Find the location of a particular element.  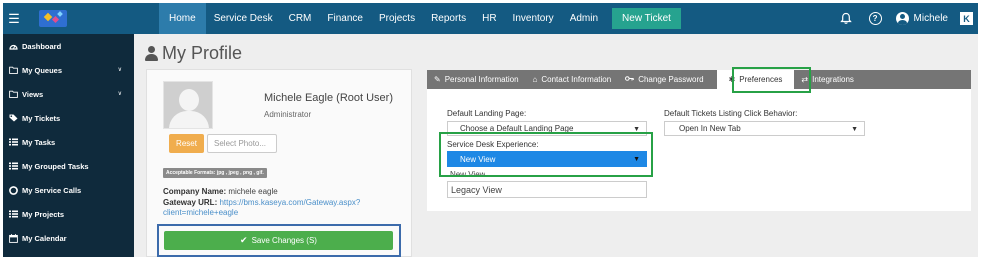

sidebar: Dashboard My Queues ∨ Views ∨ My Tickets is located at coordinates (68, 145).